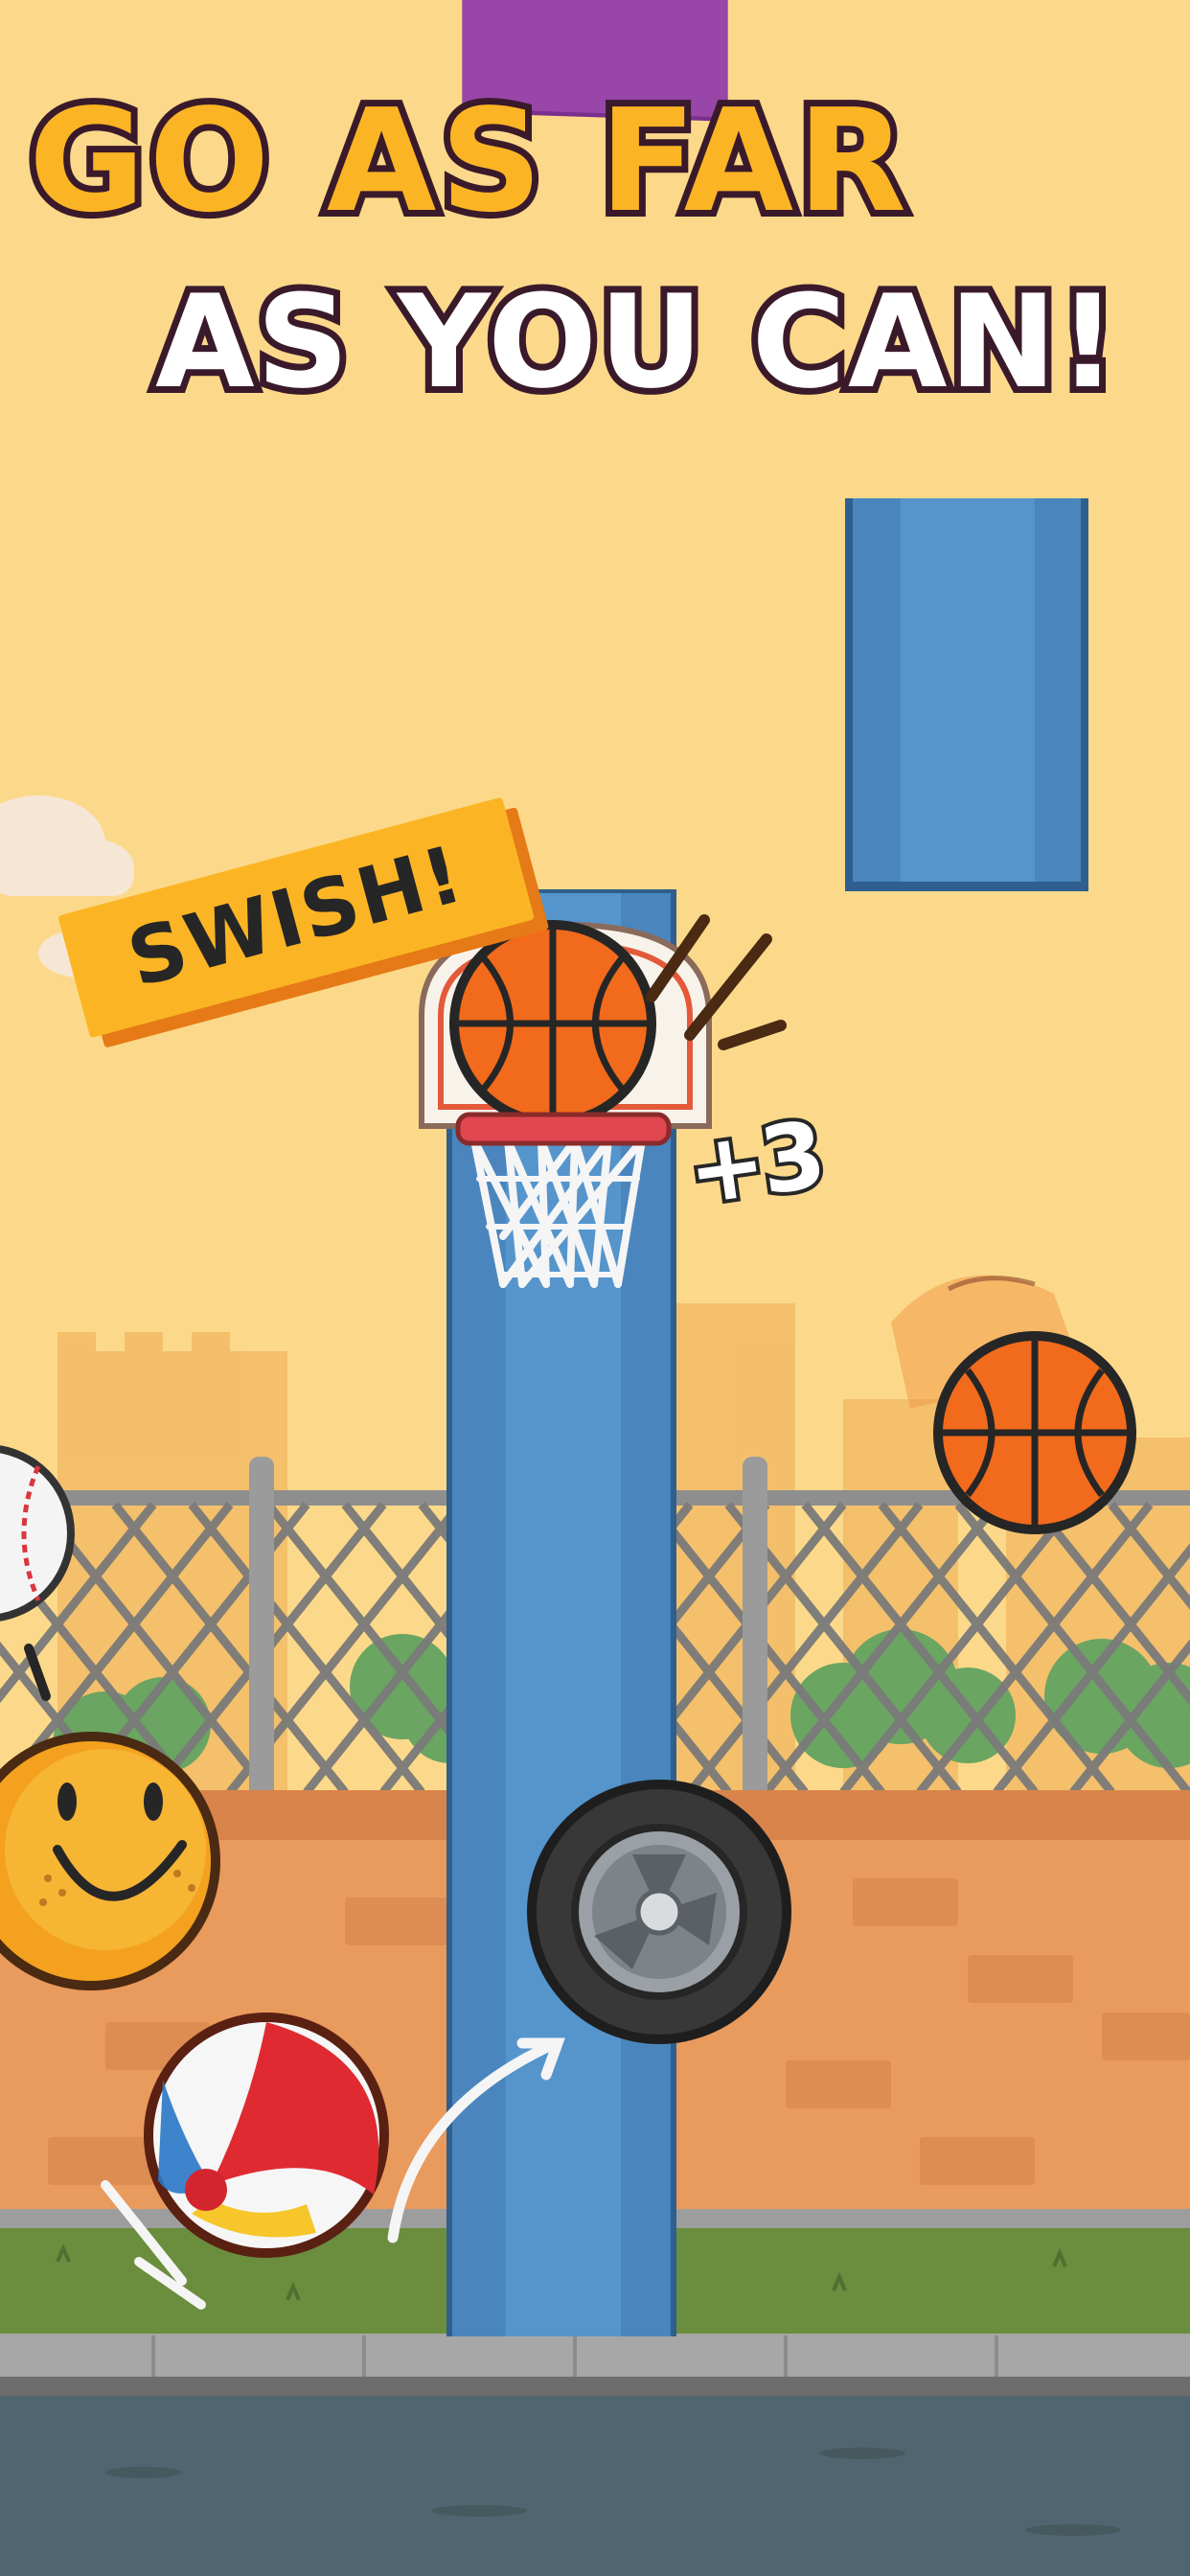 The height and width of the screenshot is (2576, 1190). I want to click on banner-title-line-1: GO AS FAR, so click(468, 161).